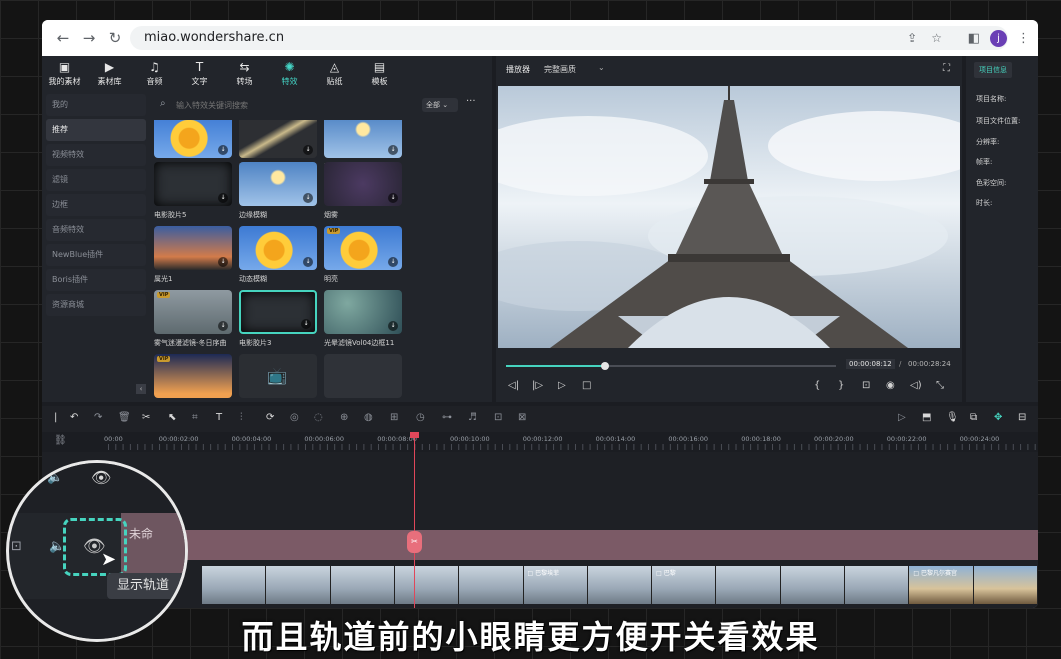 This screenshot has width=1061, height=659. Describe the element at coordinates (1022, 417) in the screenshot. I see `fit-timeline-icon: ⊟` at that location.